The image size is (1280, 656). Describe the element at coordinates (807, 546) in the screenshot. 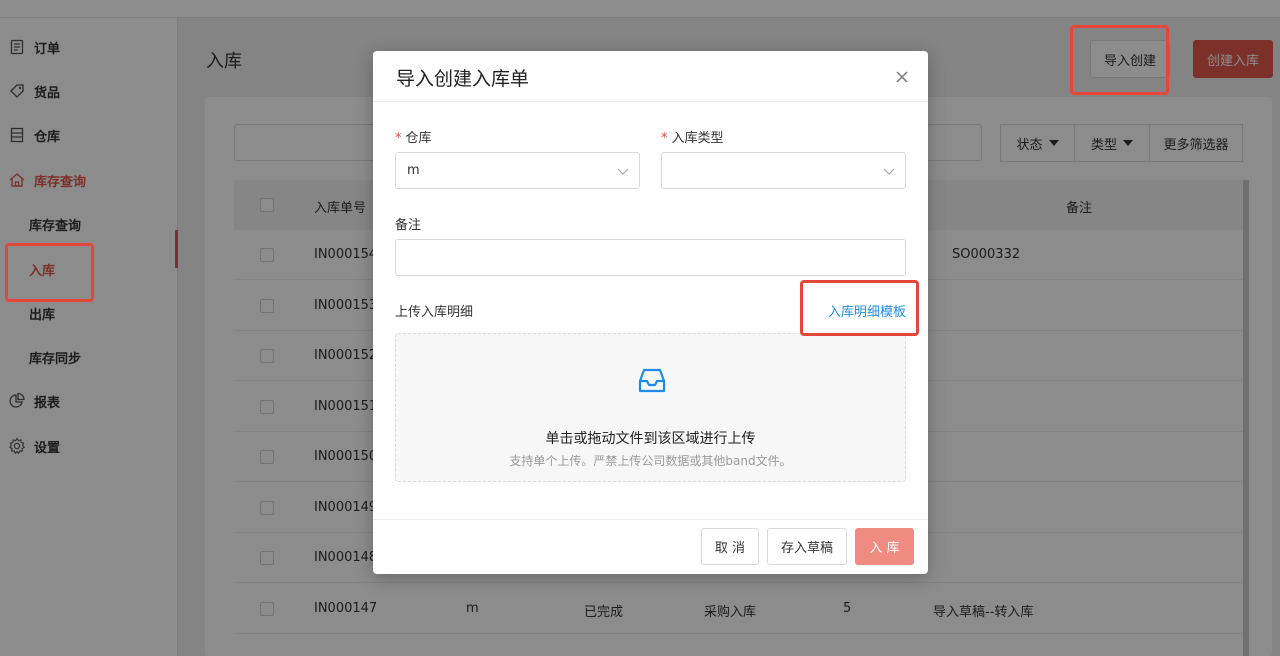

I see `save-draft-button: 存入草稿` at that location.